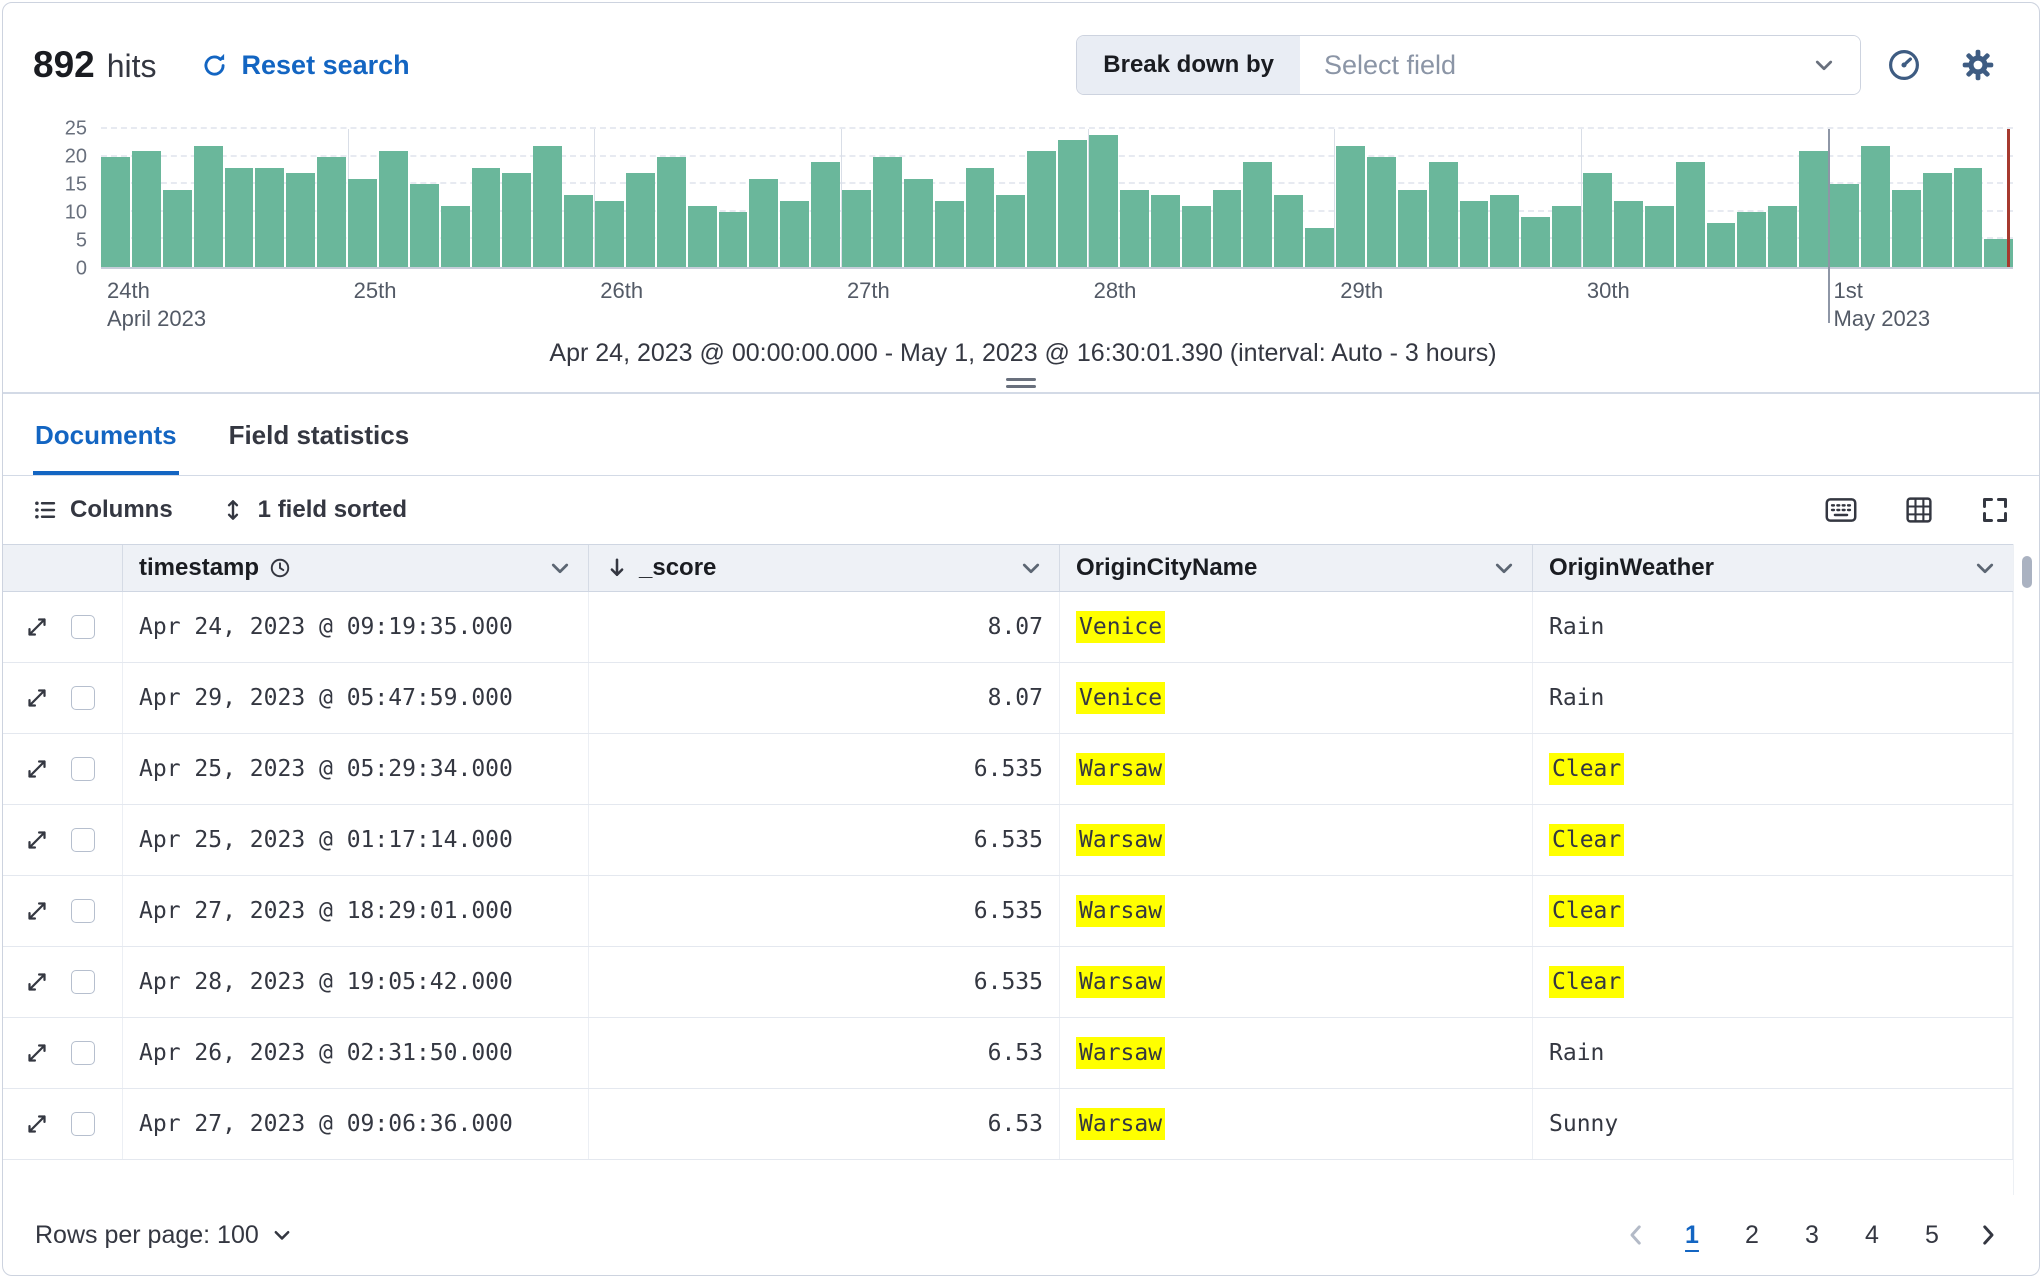 The width and height of the screenshot is (2042, 1278). I want to click on display-options-button, so click(1919, 510).